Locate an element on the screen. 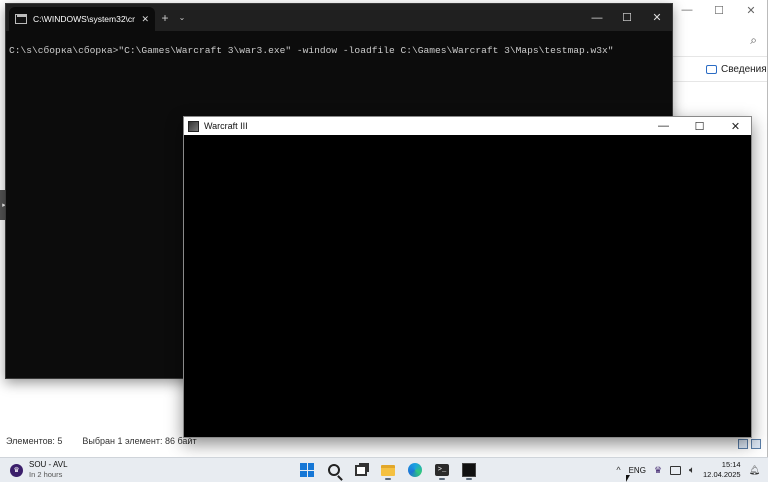  warcraft-icon is located at coordinates (469, 470).